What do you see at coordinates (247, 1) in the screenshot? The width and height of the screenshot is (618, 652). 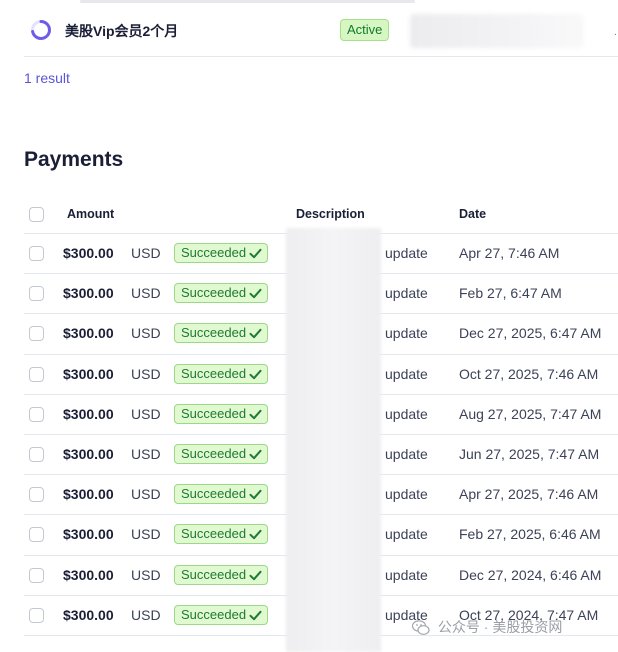 I see `top-divider` at bounding box center [247, 1].